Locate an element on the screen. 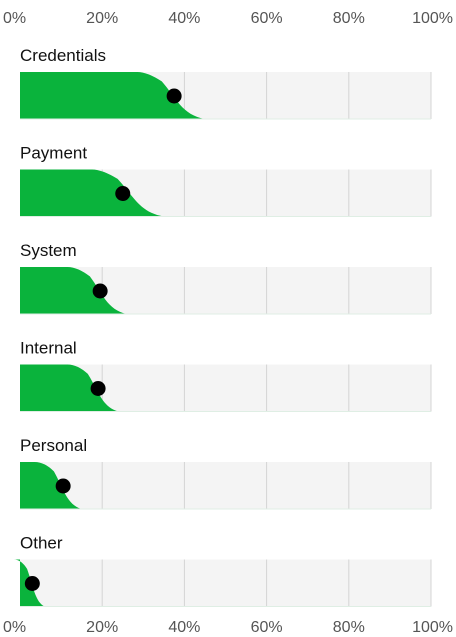  category-panel-4: Personal is located at coordinates (226, 473).